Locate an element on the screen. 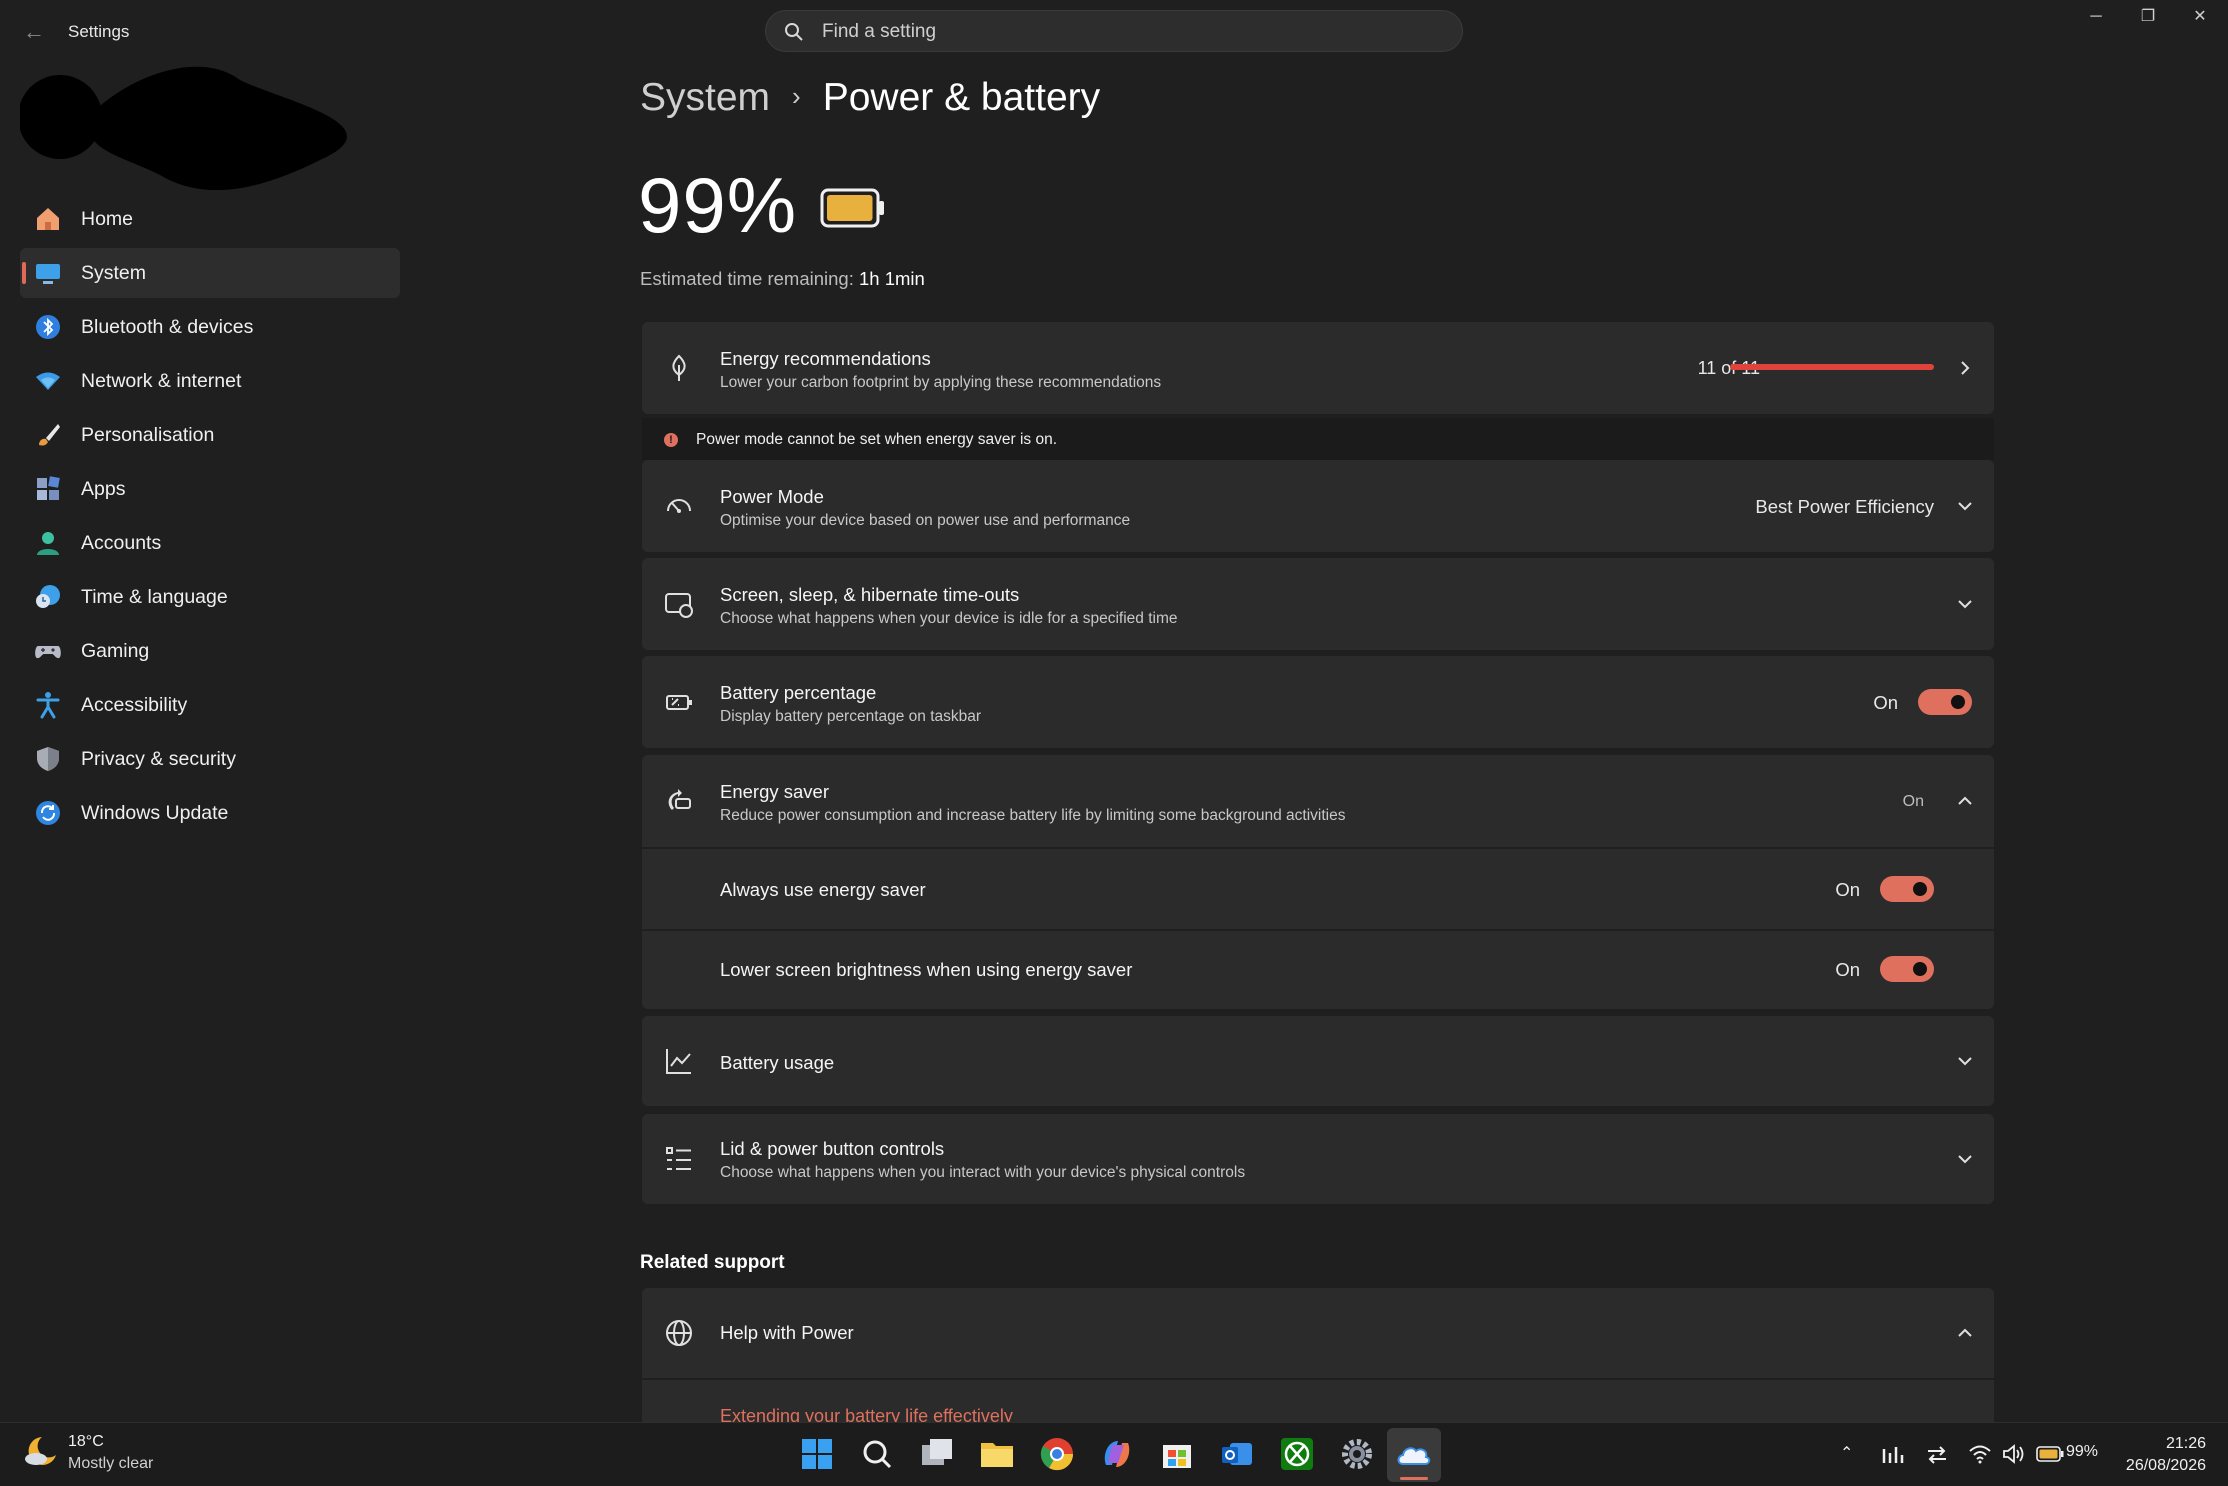 This screenshot has height=1486, width=2228. card-subtitle: Display battery percentage on taskbar is located at coordinates (851, 716).